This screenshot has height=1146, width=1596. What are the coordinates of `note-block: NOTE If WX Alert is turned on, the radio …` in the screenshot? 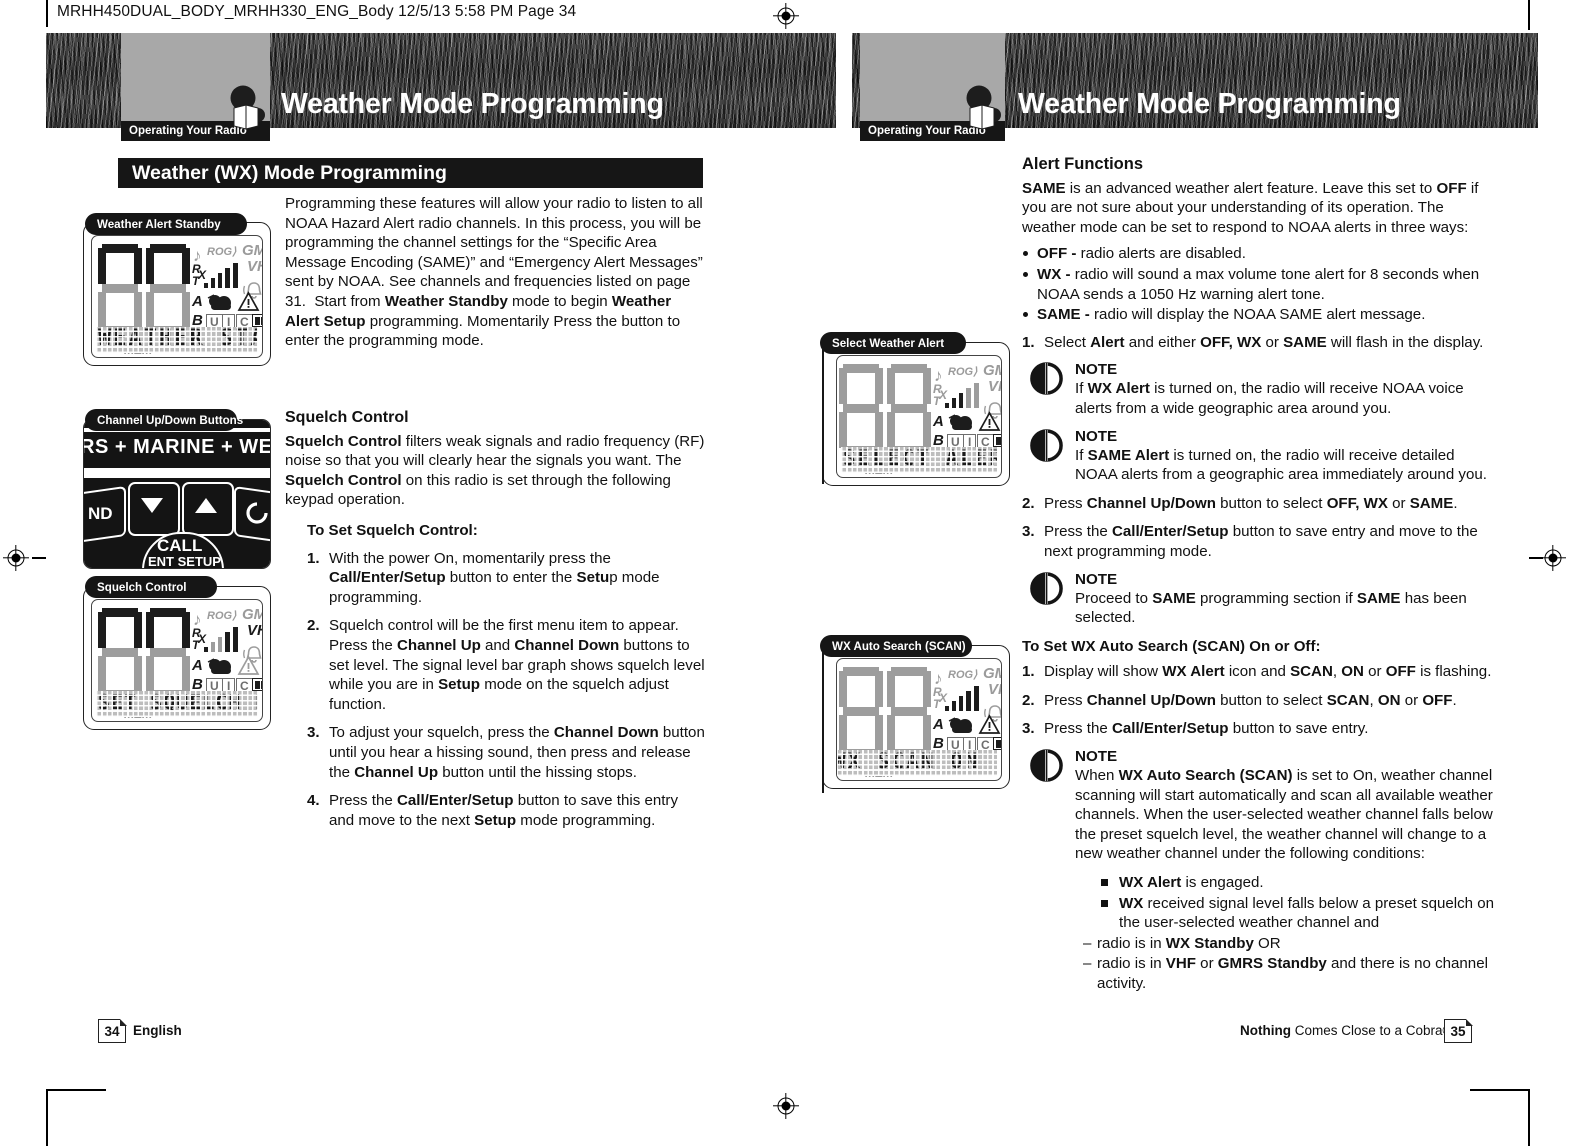 It's located at (1261, 389).